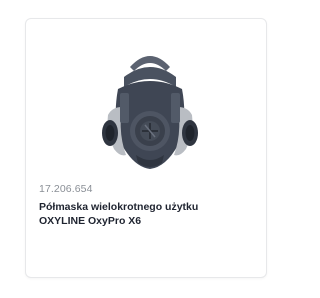 The width and height of the screenshot is (320, 298). Describe the element at coordinates (90, 221) in the screenshot. I see `product-name-line2: OXYLINE OxyPro X6` at that location.